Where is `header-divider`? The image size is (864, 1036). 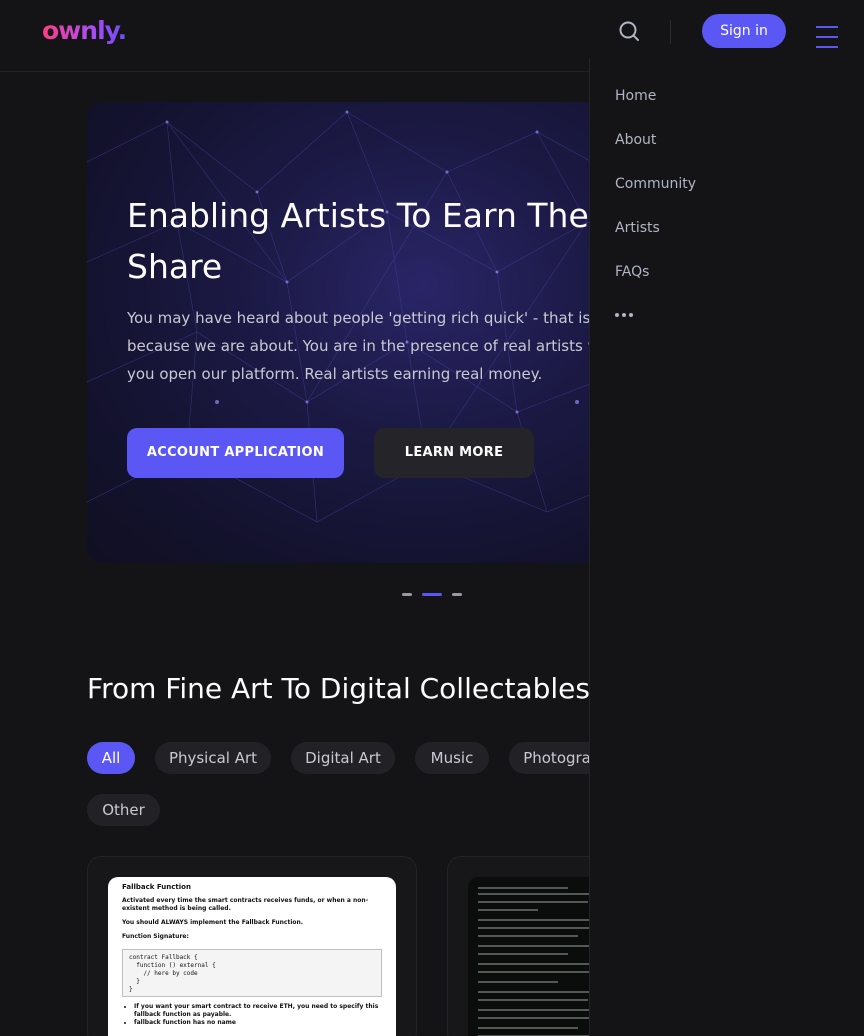 header-divider is located at coordinates (670, 32).